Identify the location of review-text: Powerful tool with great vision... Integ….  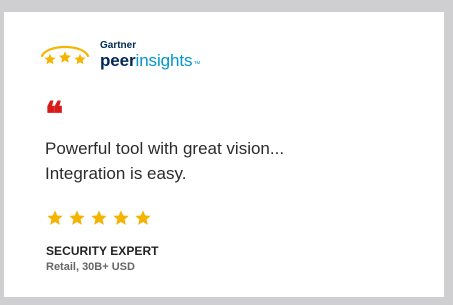
(165, 161).